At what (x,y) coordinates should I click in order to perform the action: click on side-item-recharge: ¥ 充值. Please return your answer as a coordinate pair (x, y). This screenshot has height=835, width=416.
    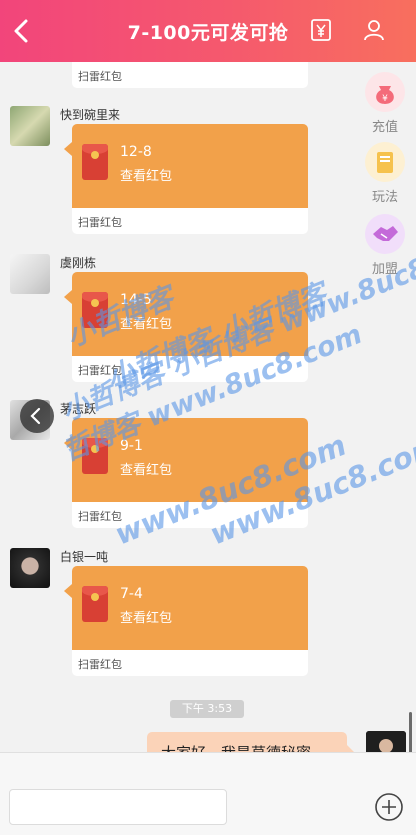
    Looking at the image, I should click on (385, 103).